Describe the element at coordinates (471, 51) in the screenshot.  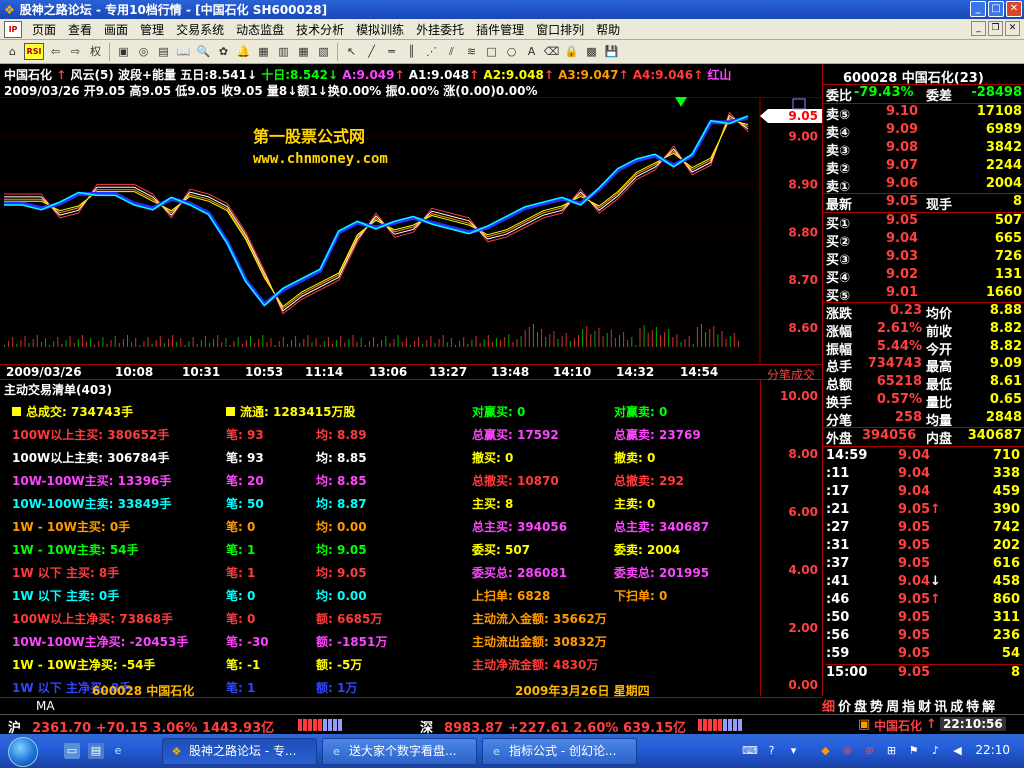
I see `wave-tool-icon: ≋` at that location.